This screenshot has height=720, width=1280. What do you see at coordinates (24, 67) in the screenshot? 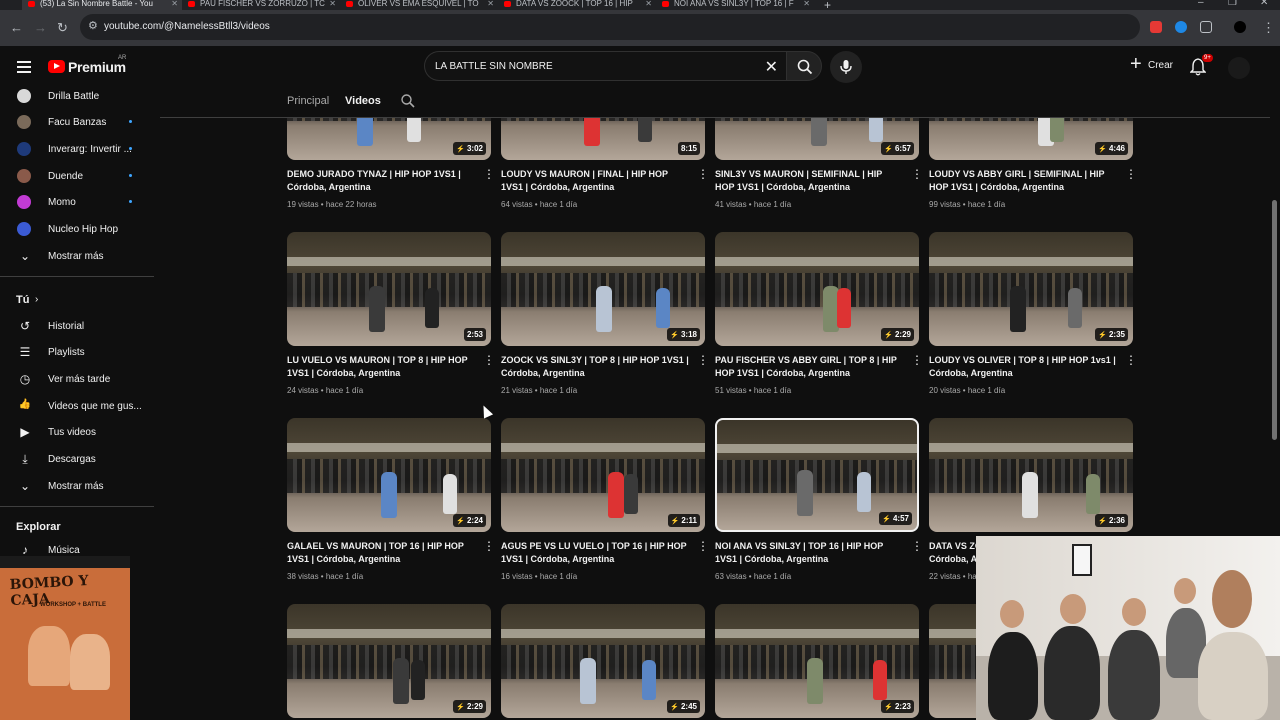
I see `menu-icon` at bounding box center [24, 67].